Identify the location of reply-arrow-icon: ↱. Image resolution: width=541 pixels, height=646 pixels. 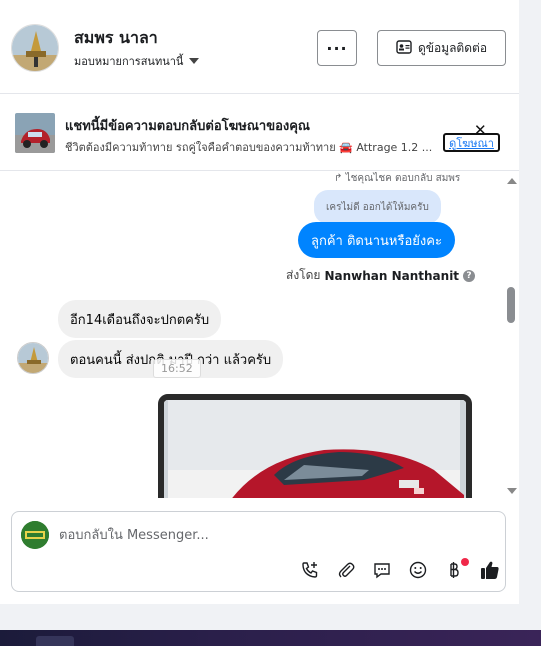
(338, 178).